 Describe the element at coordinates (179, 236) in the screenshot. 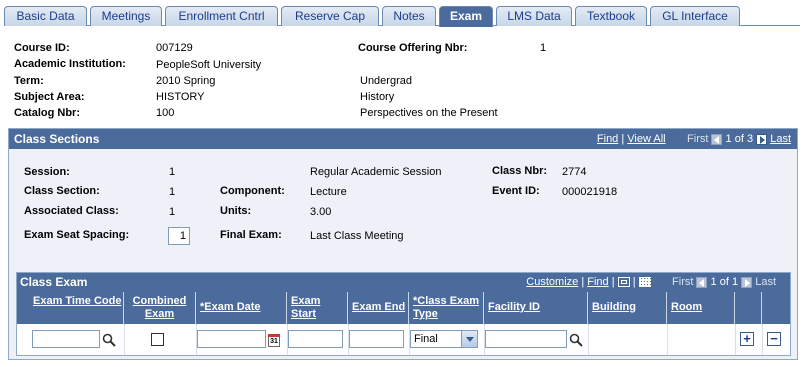

I see `exam-seat-spacing-input` at that location.